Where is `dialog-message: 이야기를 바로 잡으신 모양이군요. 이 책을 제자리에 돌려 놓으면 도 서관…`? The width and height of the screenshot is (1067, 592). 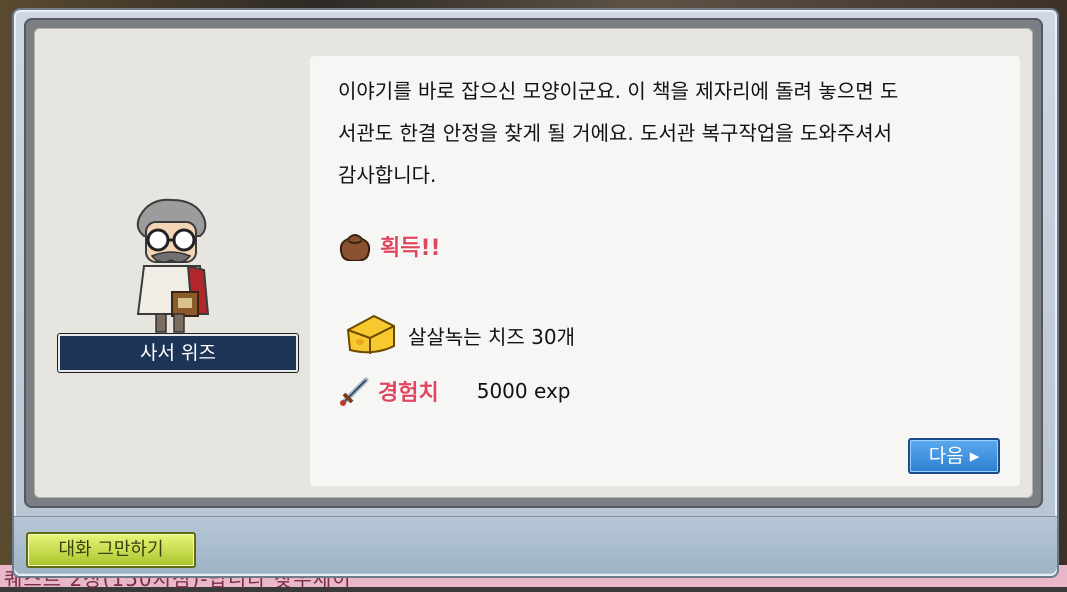
dialog-message: 이야기를 바로 잡으신 모양이군요. 이 책을 제자리에 돌려 놓으면 도 서관… is located at coordinates (618, 133).